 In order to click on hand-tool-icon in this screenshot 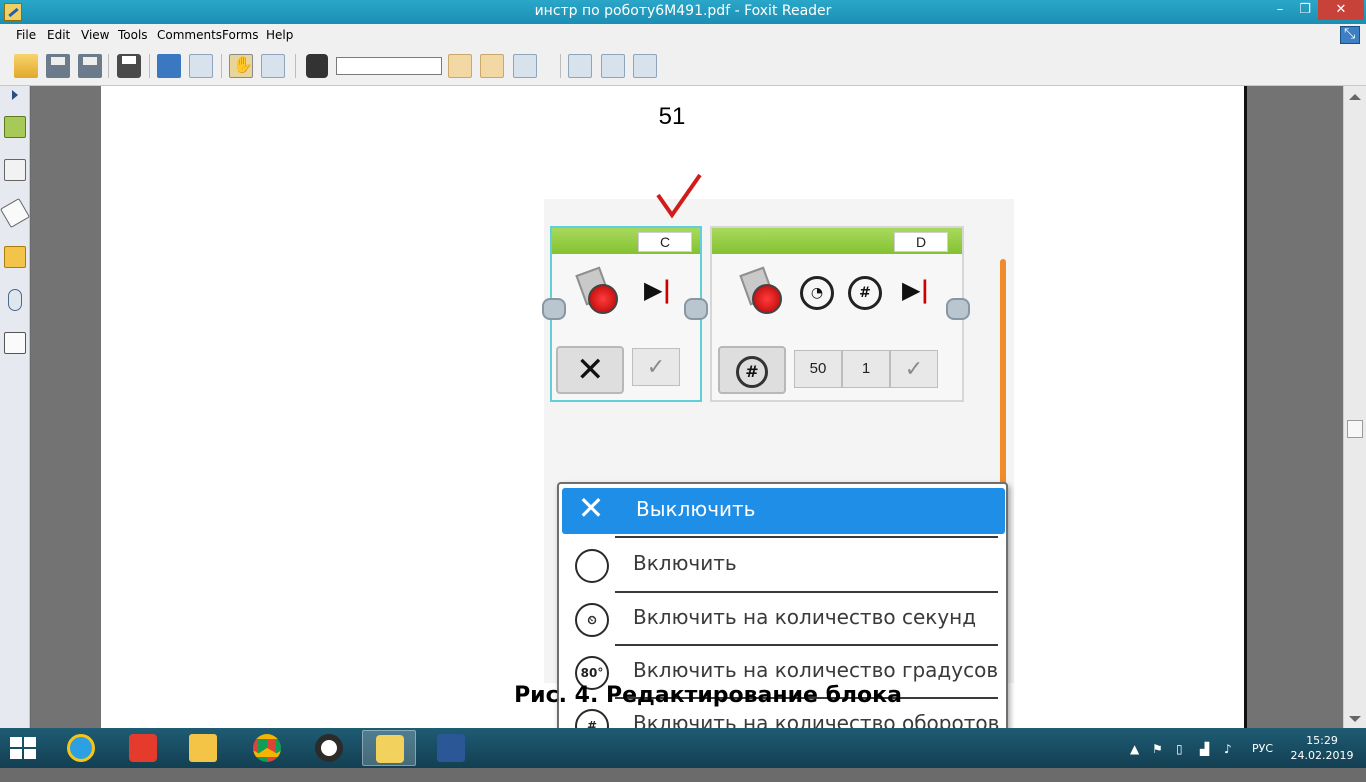, I will do `click(241, 66)`.